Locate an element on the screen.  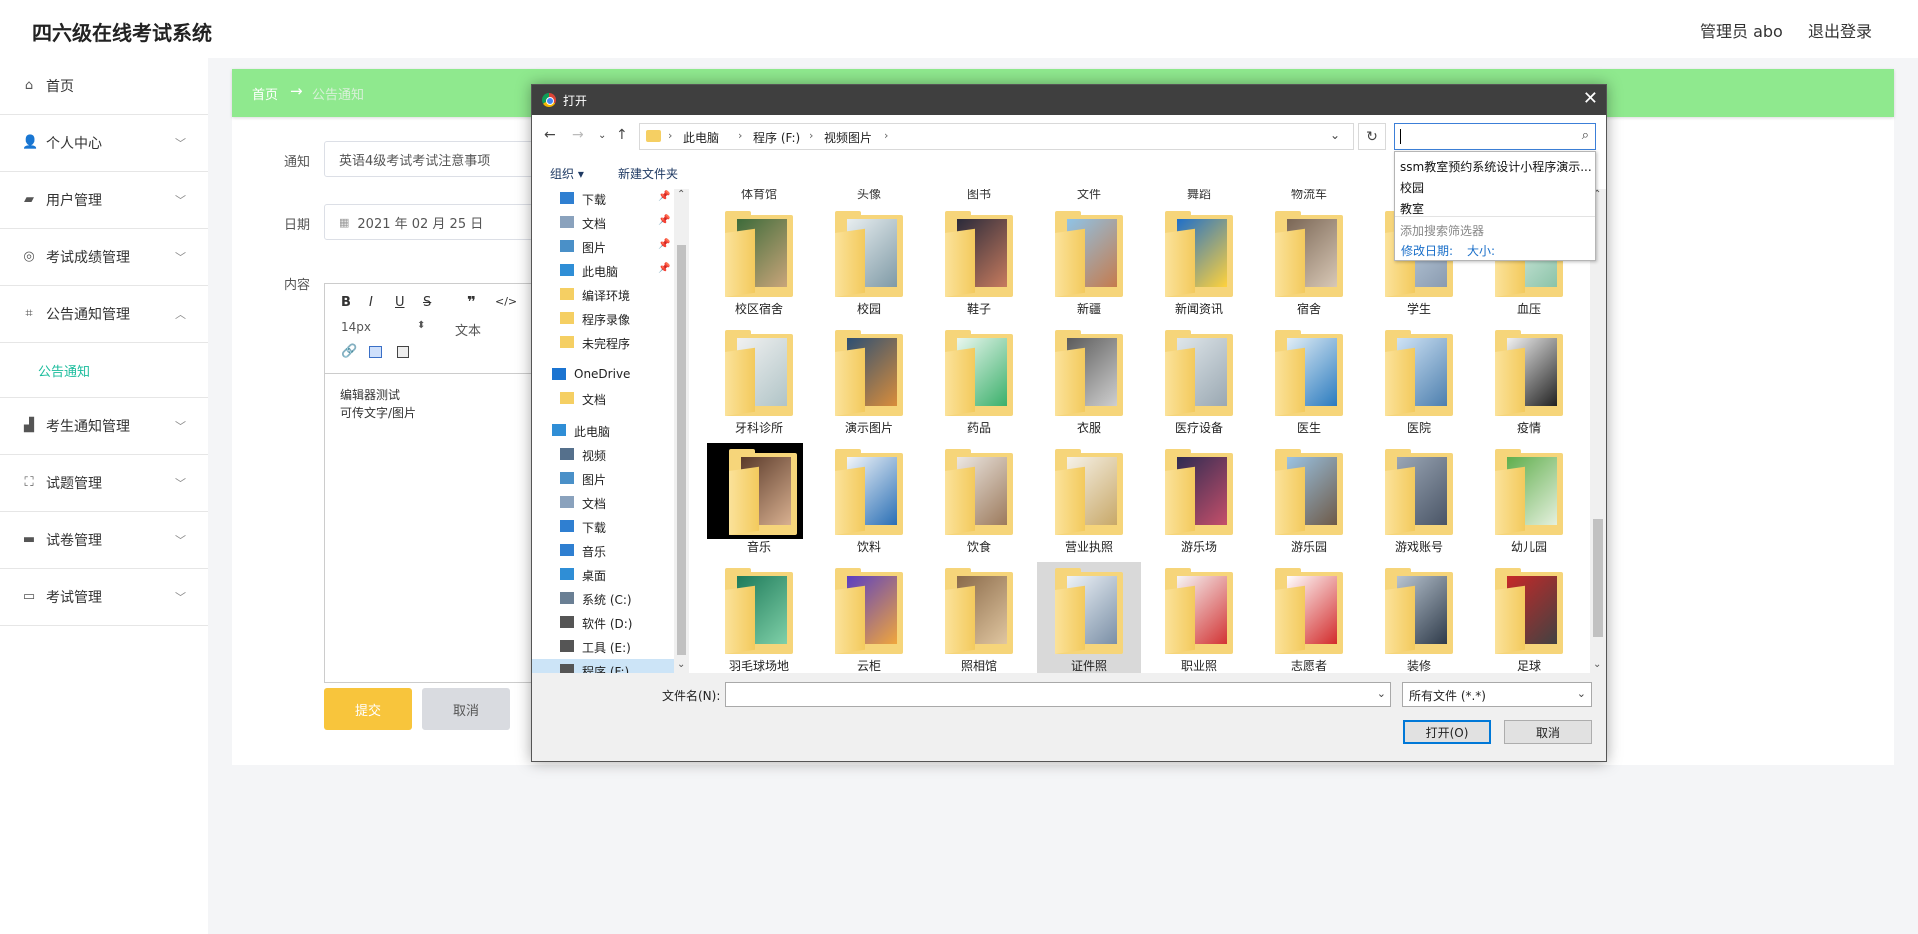
nav-item: 程序 (F:) is located at coordinates (607, 666).